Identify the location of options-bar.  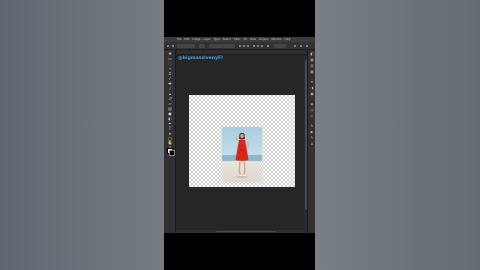
(239, 46).